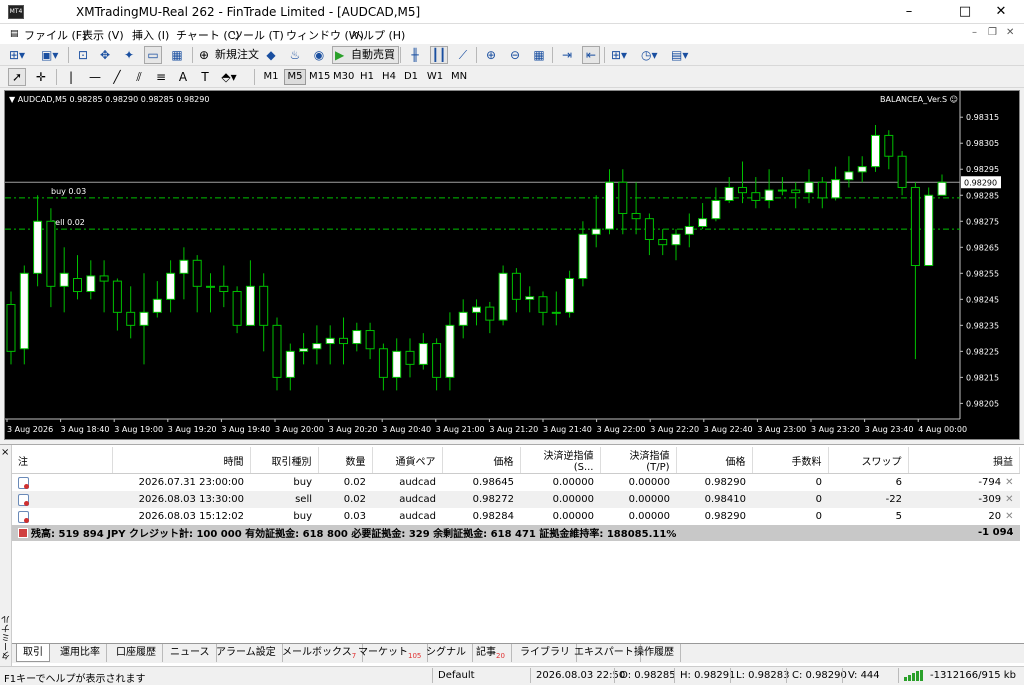 This screenshot has height=685, width=1024. What do you see at coordinates (229, 55) in the screenshot?
I see `new-order-button: ⊕ 新規注文` at bounding box center [229, 55].